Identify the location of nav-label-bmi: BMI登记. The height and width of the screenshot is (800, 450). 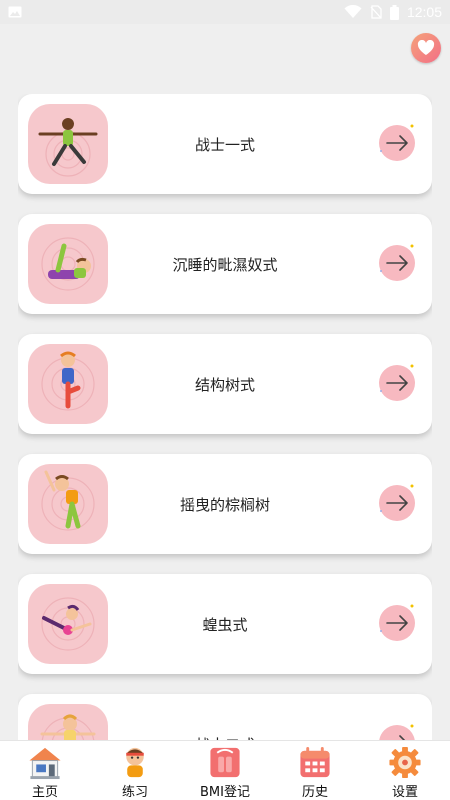
(225, 792).